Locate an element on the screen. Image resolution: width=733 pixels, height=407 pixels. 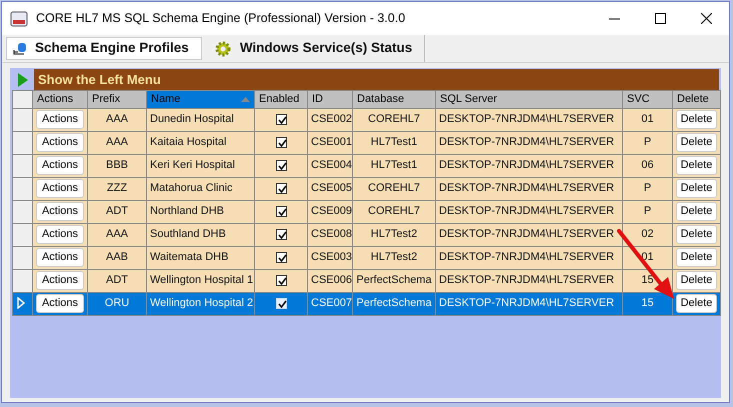
table-cell: CSE007 is located at coordinates (330, 303).